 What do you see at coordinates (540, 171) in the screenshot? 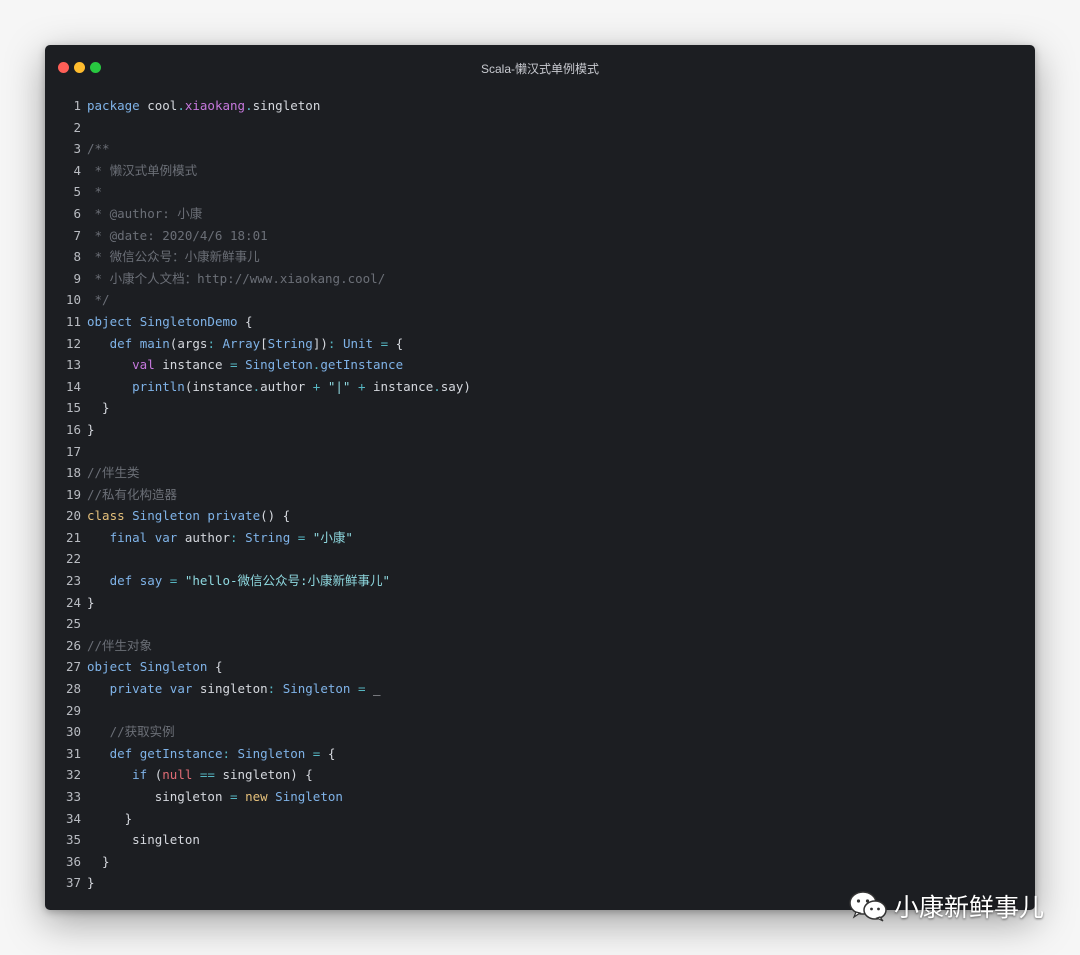
I see `code-line: 4 * 懒汉式单例模式` at bounding box center [540, 171].